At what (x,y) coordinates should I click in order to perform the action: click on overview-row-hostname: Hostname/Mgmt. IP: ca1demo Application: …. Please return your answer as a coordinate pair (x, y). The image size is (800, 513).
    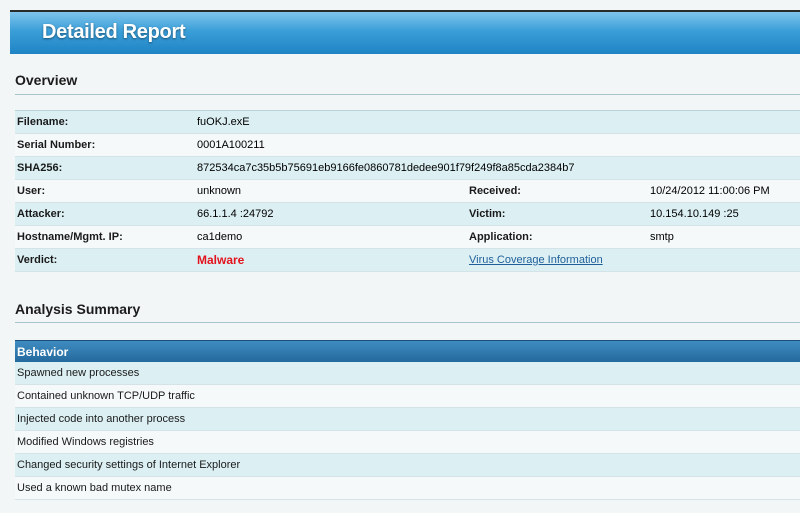
    Looking at the image, I should click on (407, 237).